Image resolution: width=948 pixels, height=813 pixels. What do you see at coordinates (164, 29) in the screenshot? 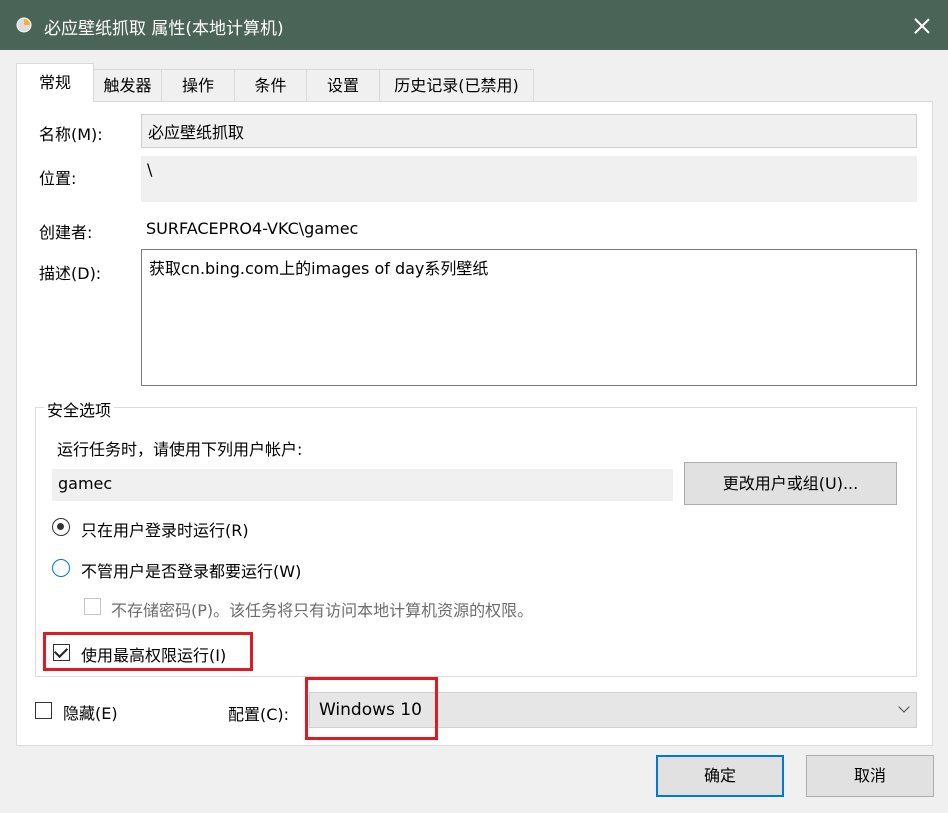
I see `window-title: 必应壁纸抓取 属性(本地计算机)` at bounding box center [164, 29].